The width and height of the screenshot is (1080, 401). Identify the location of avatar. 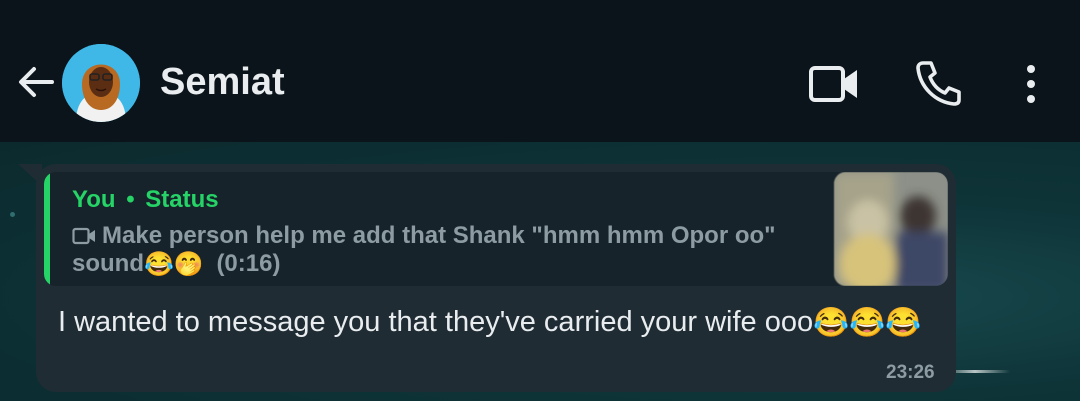
(101, 83).